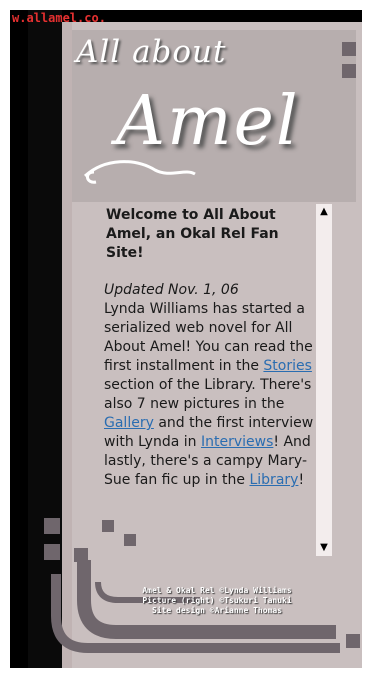 The height and width of the screenshot is (674, 369). I want to click on interviews-link: Interviews, so click(237, 442).